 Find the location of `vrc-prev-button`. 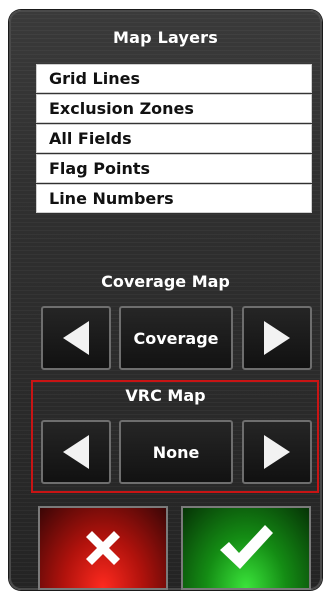

vrc-prev-button is located at coordinates (76, 452).